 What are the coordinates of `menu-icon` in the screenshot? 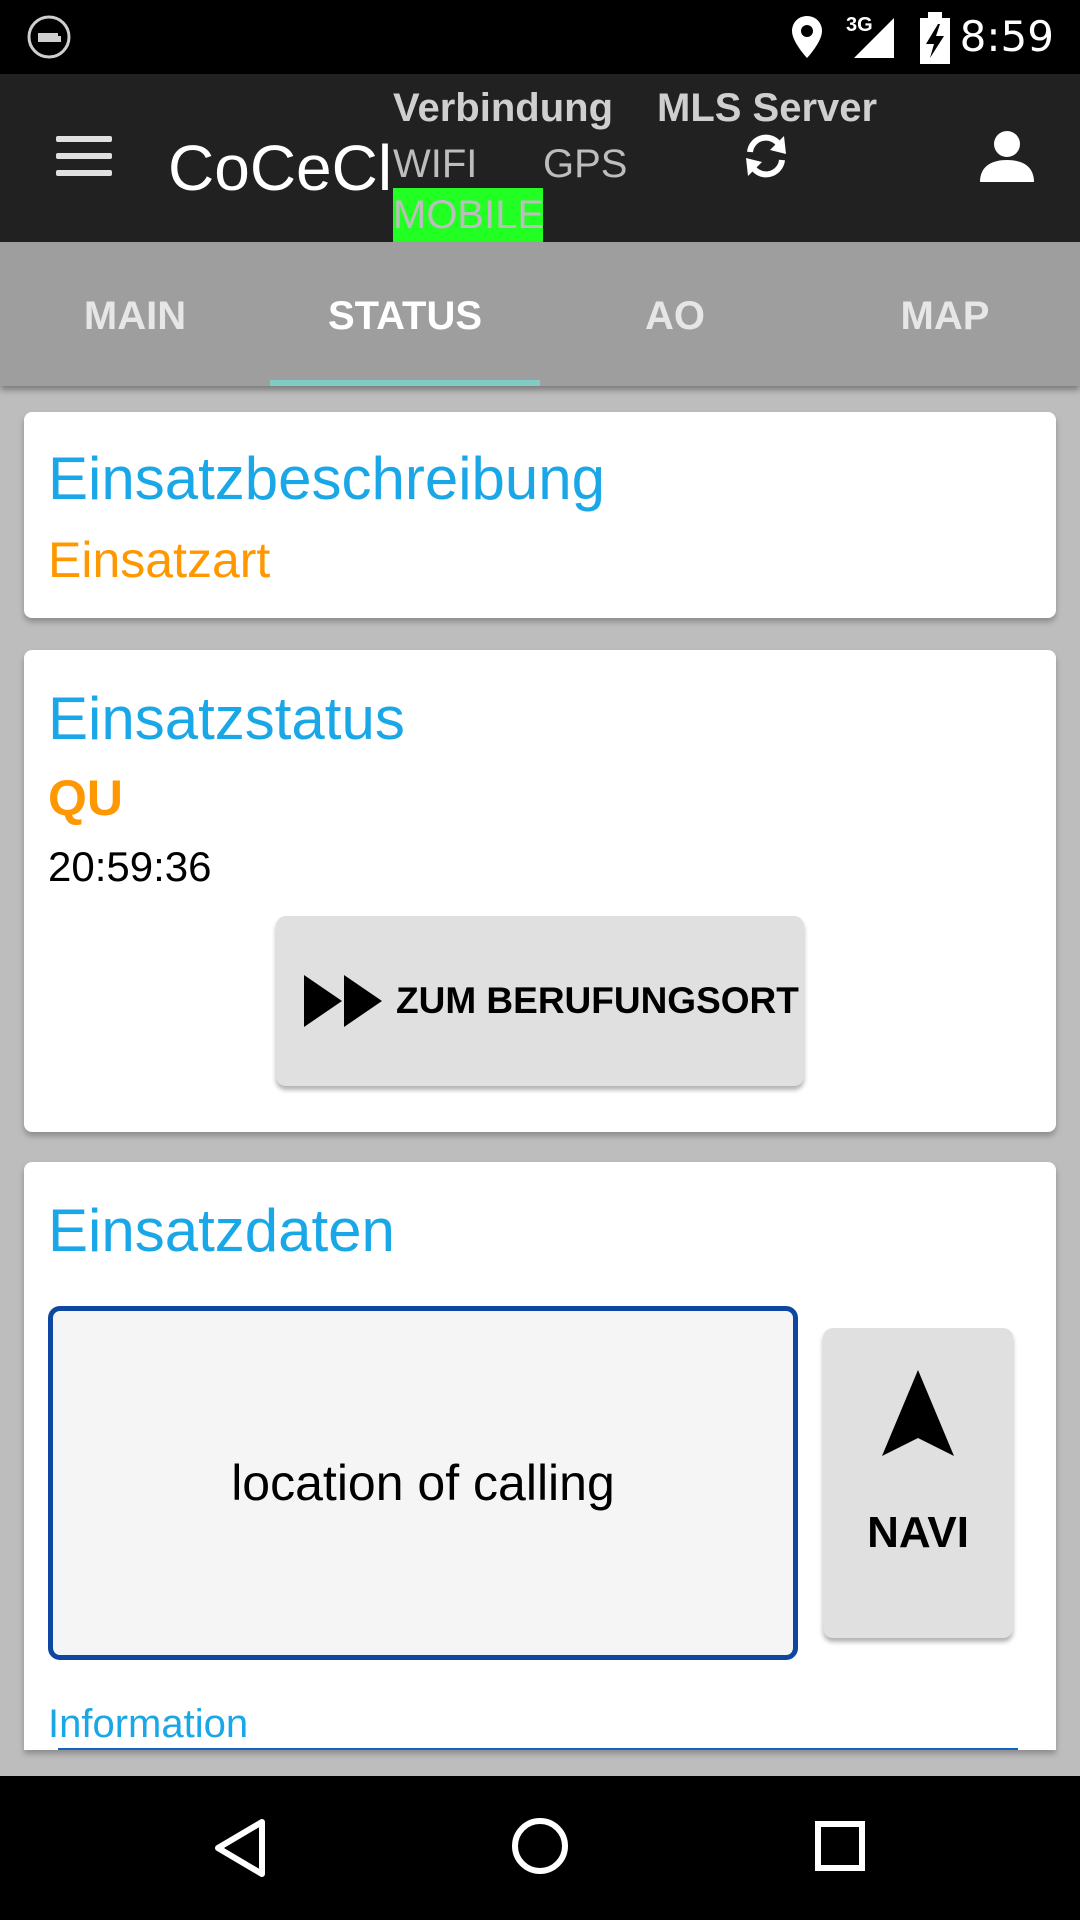 It's located at (85, 159).